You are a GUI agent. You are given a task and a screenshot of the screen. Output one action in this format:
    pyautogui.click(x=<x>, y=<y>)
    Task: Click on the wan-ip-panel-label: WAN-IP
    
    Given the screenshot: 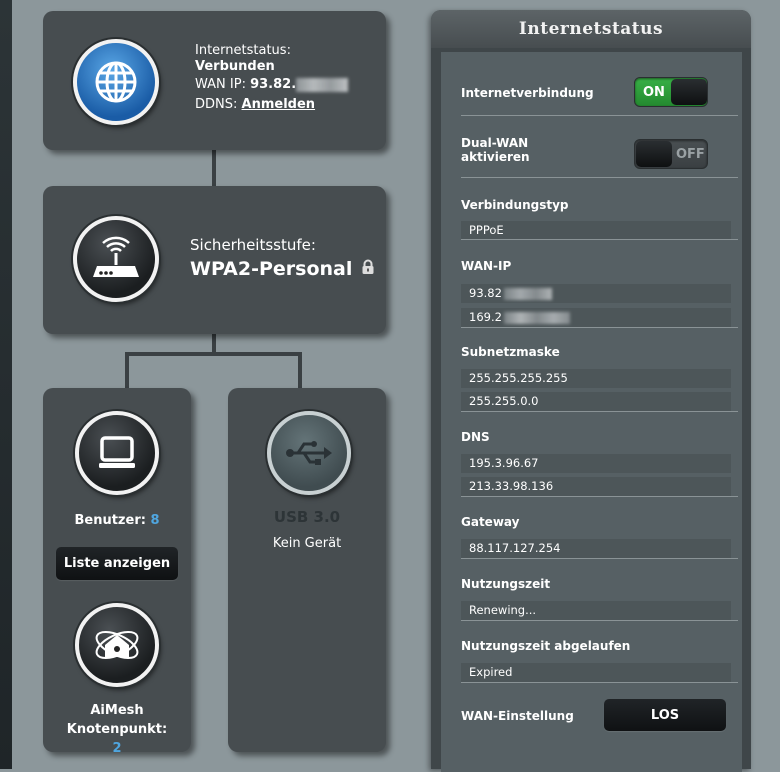 What is the action you would take?
    pyautogui.click(x=486, y=266)
    